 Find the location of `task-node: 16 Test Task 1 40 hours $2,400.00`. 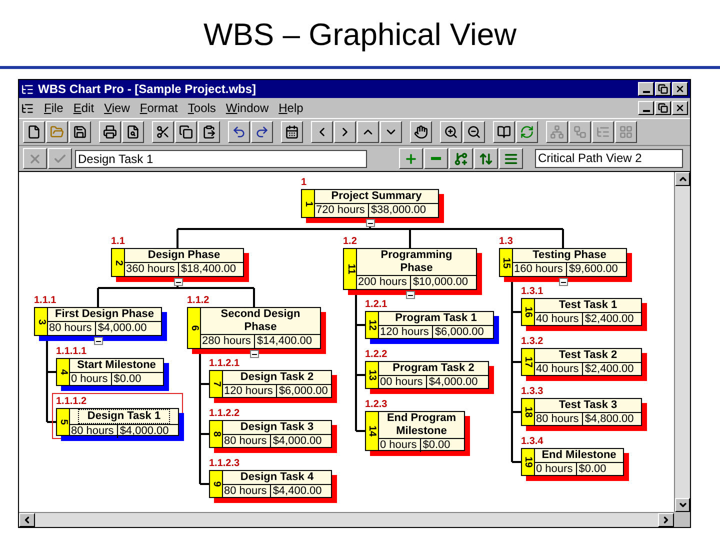

task-node: 16 Test Task 1 40 hours $2,400.00 is located at coordinates (581, 312).